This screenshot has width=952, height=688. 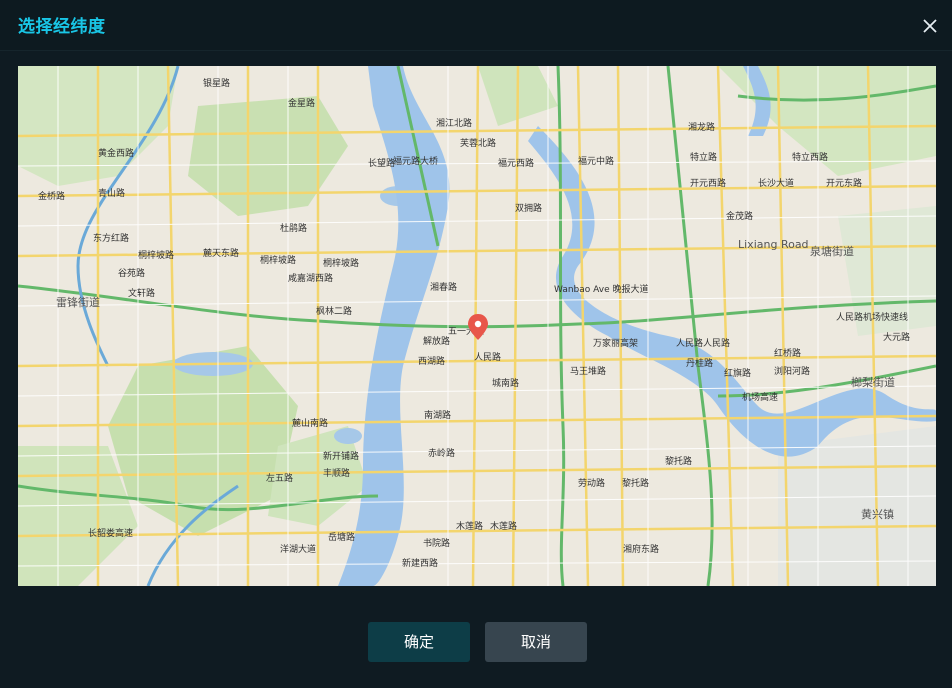 What do you see at coordinates (776, 183) in the screenshot?
I see `map-label: 长沙大道` at bounding box center [776, 183].